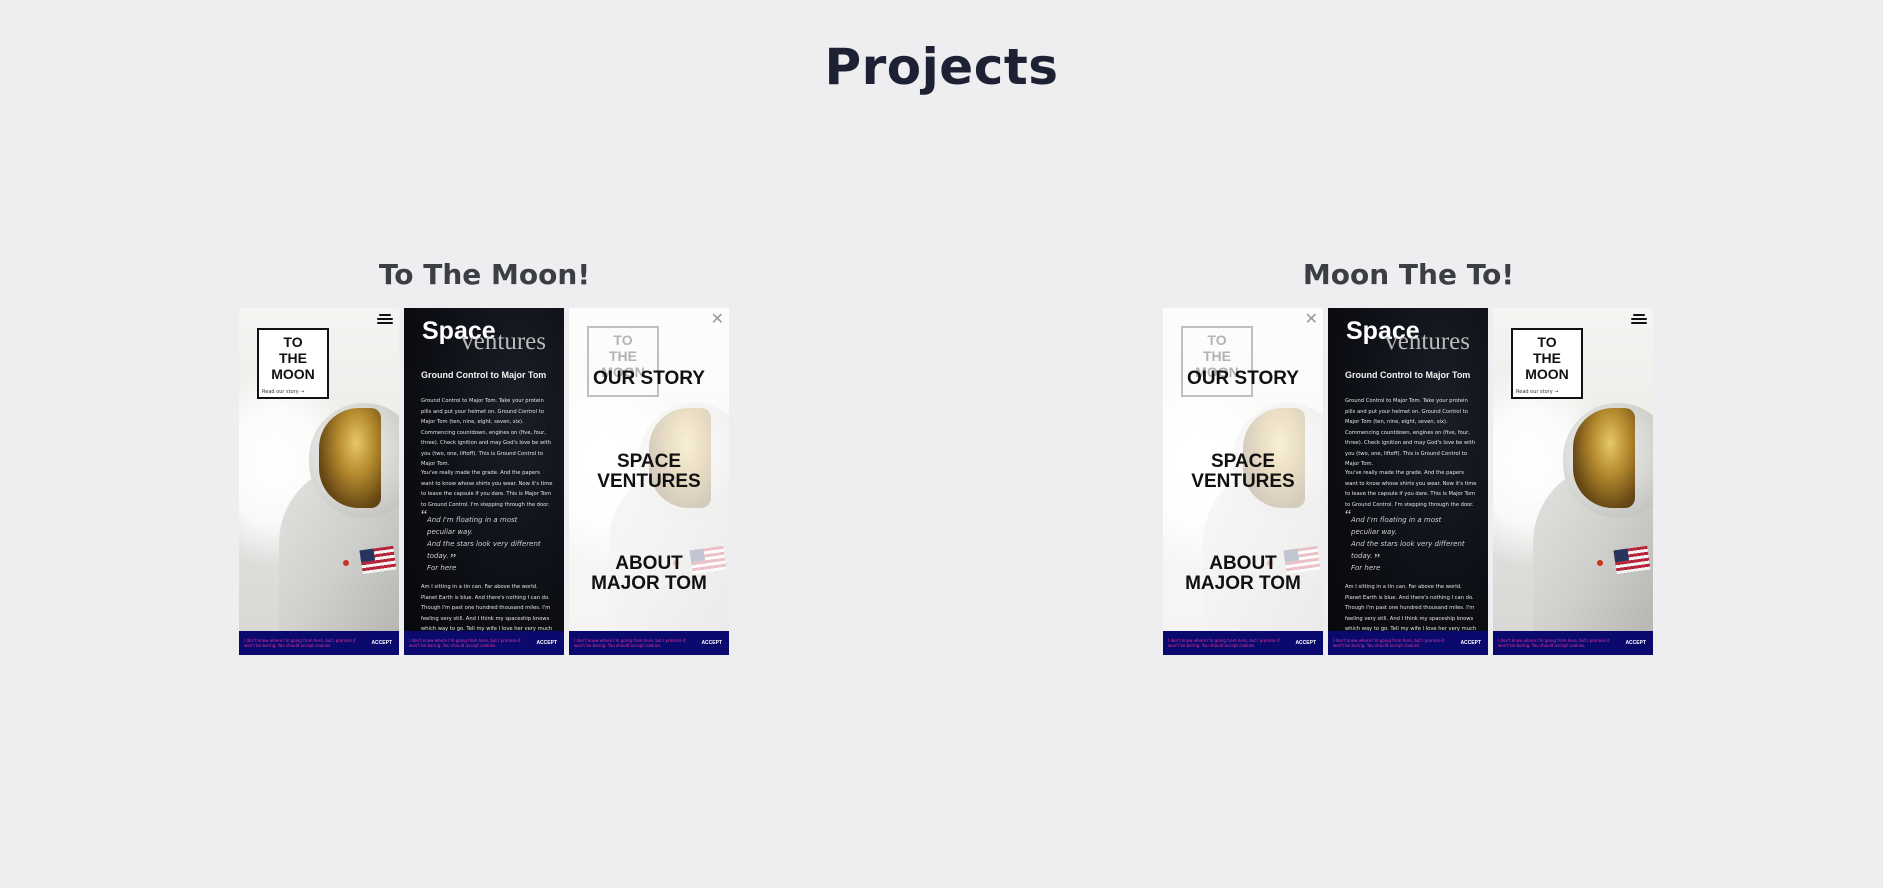  I want to click on project-title: Moon The To!, so click(1408, 274).